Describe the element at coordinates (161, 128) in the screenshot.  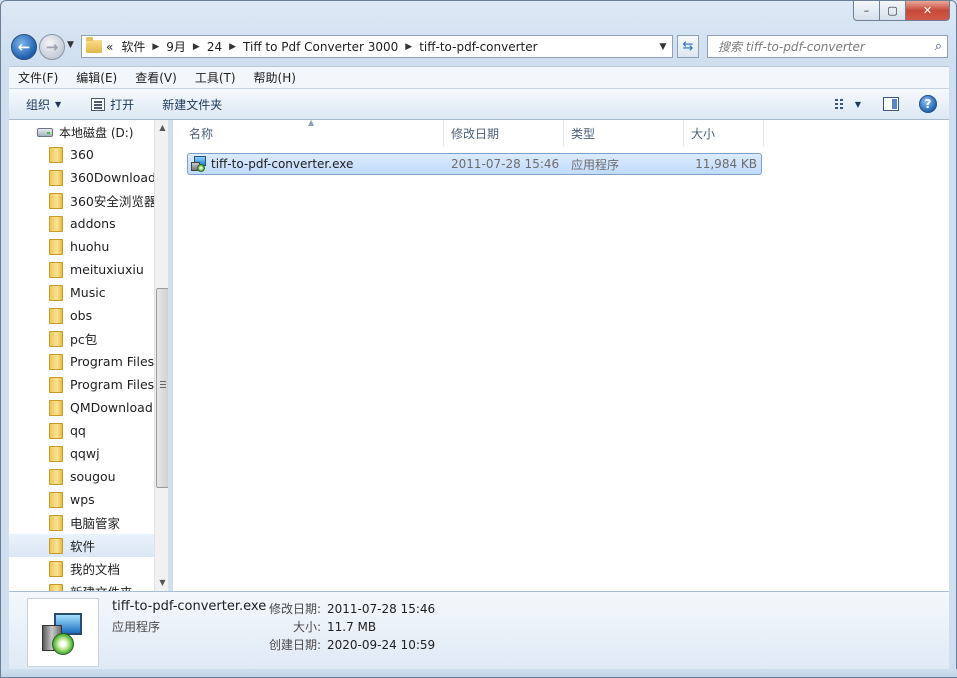
I see `scroll-up-icon: ▲` at that location.